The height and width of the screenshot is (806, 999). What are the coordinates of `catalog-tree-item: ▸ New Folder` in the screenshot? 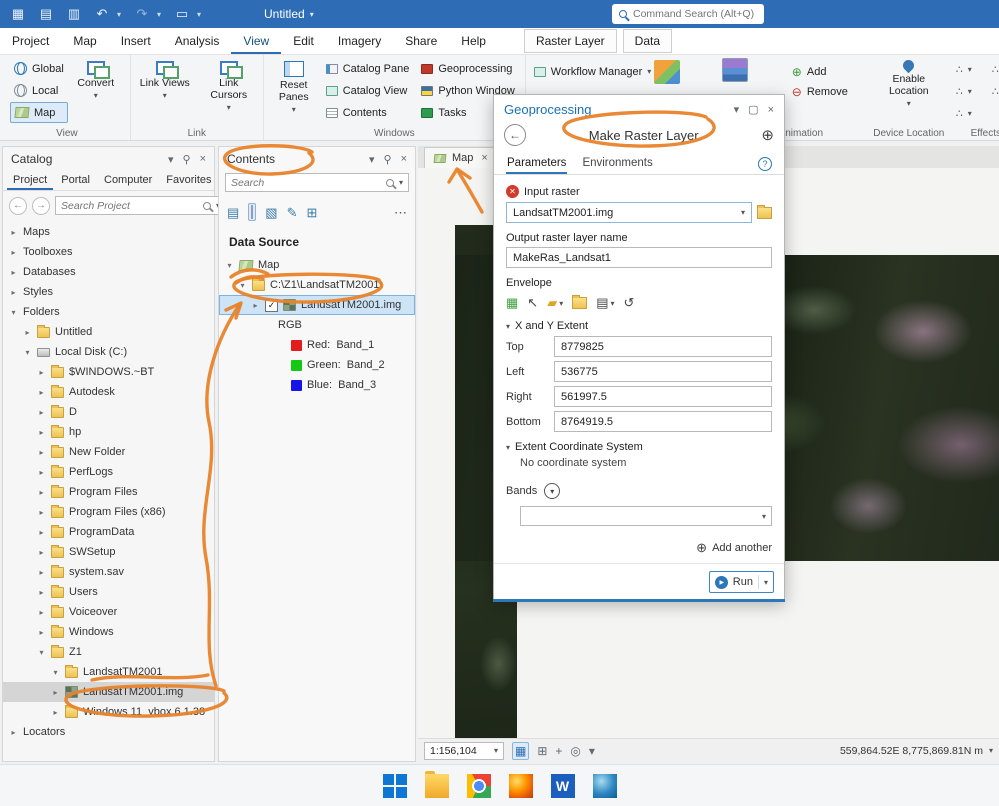 It's located at (108, 452).